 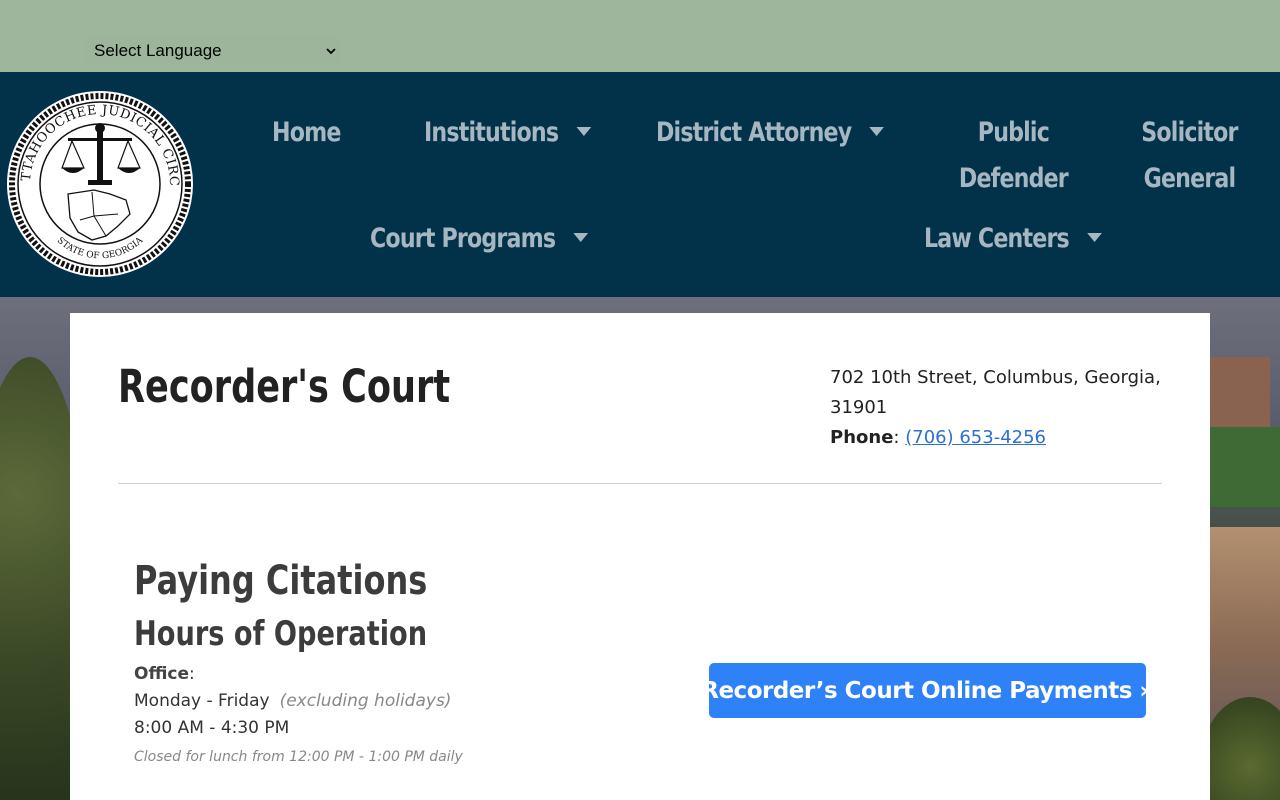 I want to click on phone-label: Phone, so click(x=862, y=437).